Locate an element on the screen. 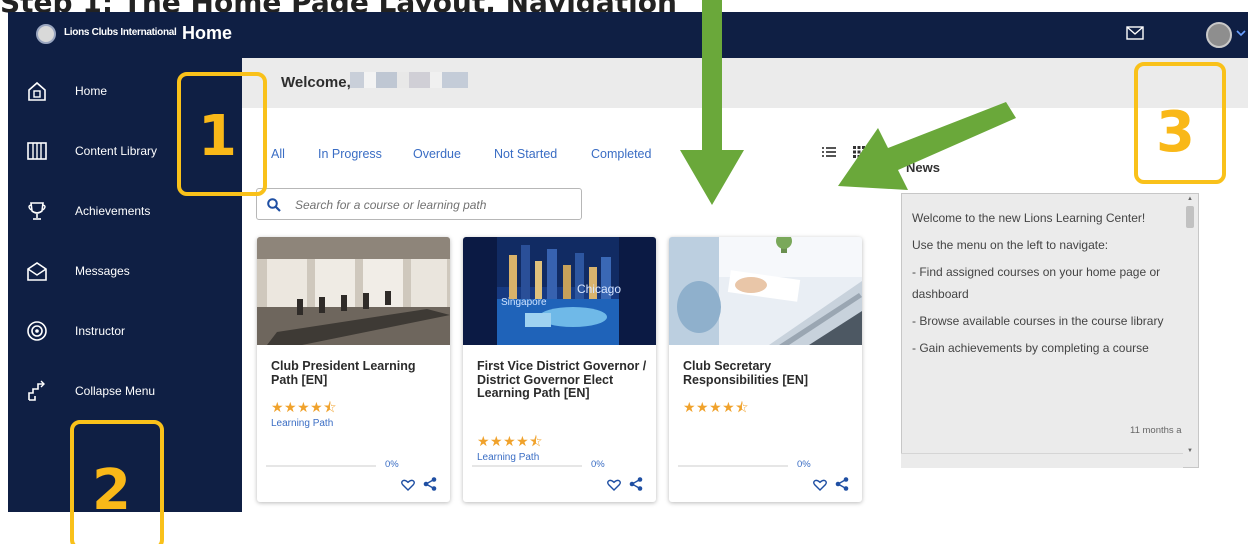 The image size is (1248, 544). avatar is located at coordinates (1219, 35).